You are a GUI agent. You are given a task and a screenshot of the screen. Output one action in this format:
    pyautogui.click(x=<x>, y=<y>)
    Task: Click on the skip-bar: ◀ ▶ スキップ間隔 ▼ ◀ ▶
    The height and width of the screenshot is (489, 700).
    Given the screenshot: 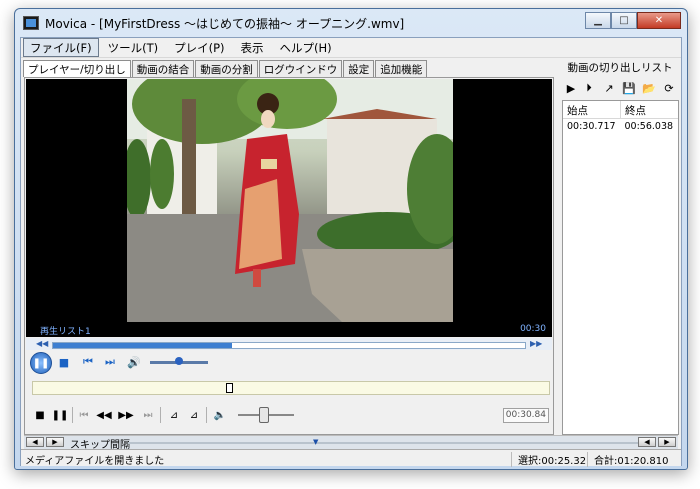 What is the action you would take?
    pyautogui.click(x=351, y=443)
    